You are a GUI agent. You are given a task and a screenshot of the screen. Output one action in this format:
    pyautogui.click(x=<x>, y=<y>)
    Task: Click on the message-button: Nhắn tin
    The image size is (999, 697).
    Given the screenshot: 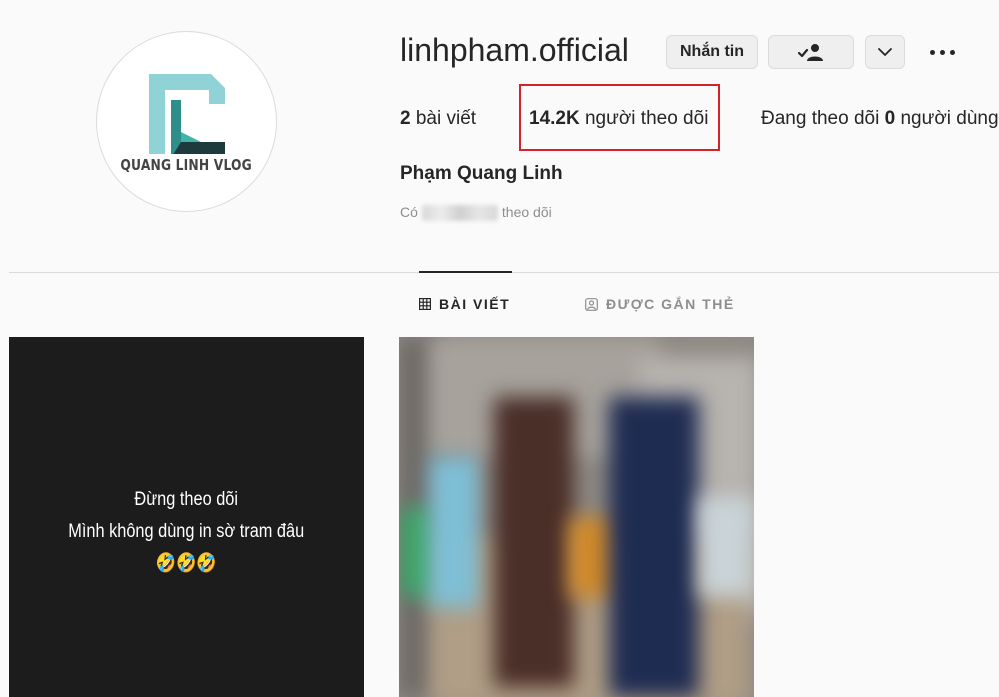 What is the action you would take?
    pyautogui.click(x=712, y=52)
    